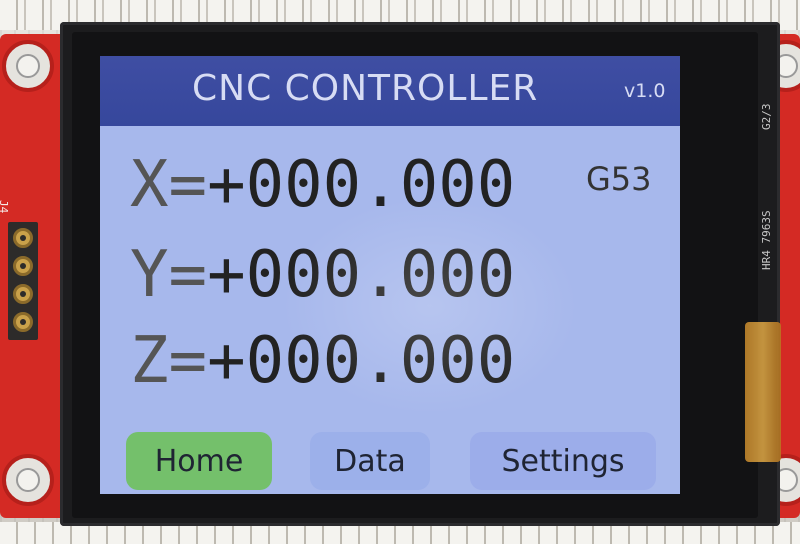  Describe the element at coordinates (766, 240) in the screenshot. I see `bezel-label-side: HR4 7963S` at that location.